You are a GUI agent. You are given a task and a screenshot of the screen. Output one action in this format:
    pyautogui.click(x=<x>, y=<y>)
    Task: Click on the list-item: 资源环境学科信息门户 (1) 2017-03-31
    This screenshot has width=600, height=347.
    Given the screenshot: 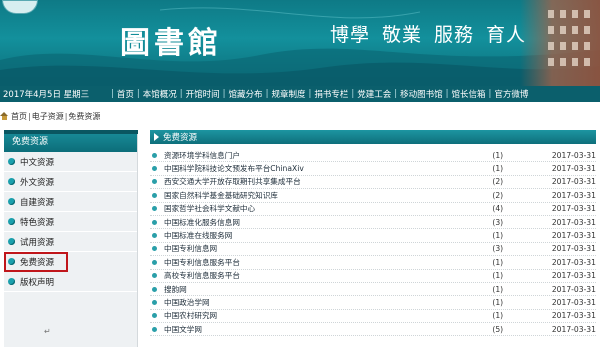 What is the action you would take?
    pyautogui.click(x=373, y=156)
    